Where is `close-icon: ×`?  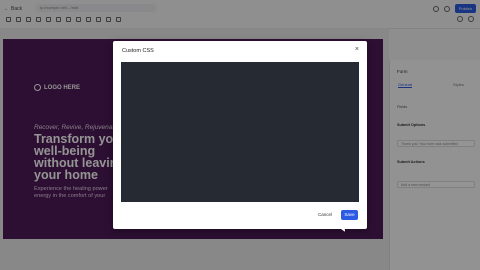 close-icon: × is located at coordinates (357, 50).